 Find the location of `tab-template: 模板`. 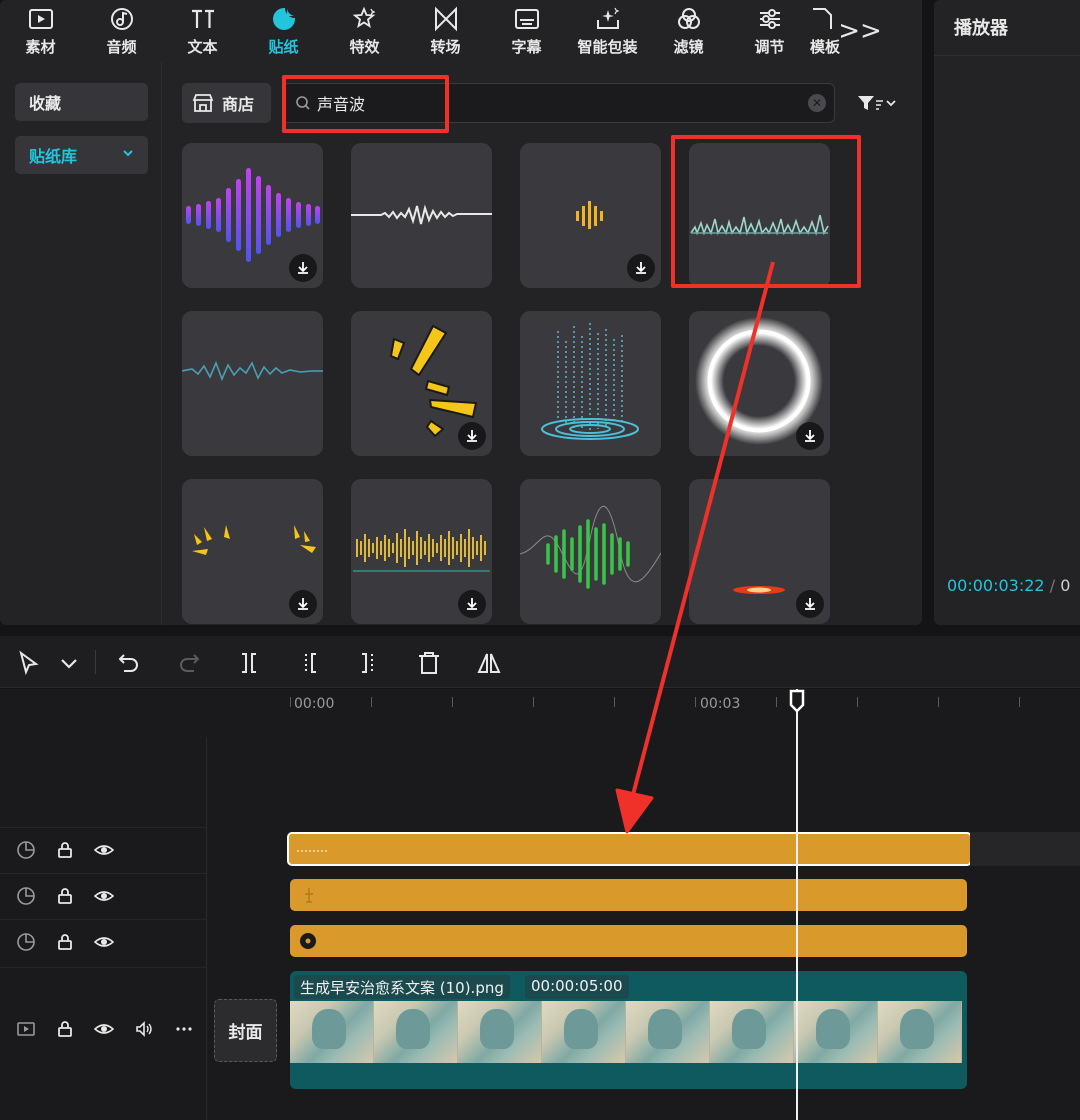

tab-template: 模板 is located at coordinates (825, 31).